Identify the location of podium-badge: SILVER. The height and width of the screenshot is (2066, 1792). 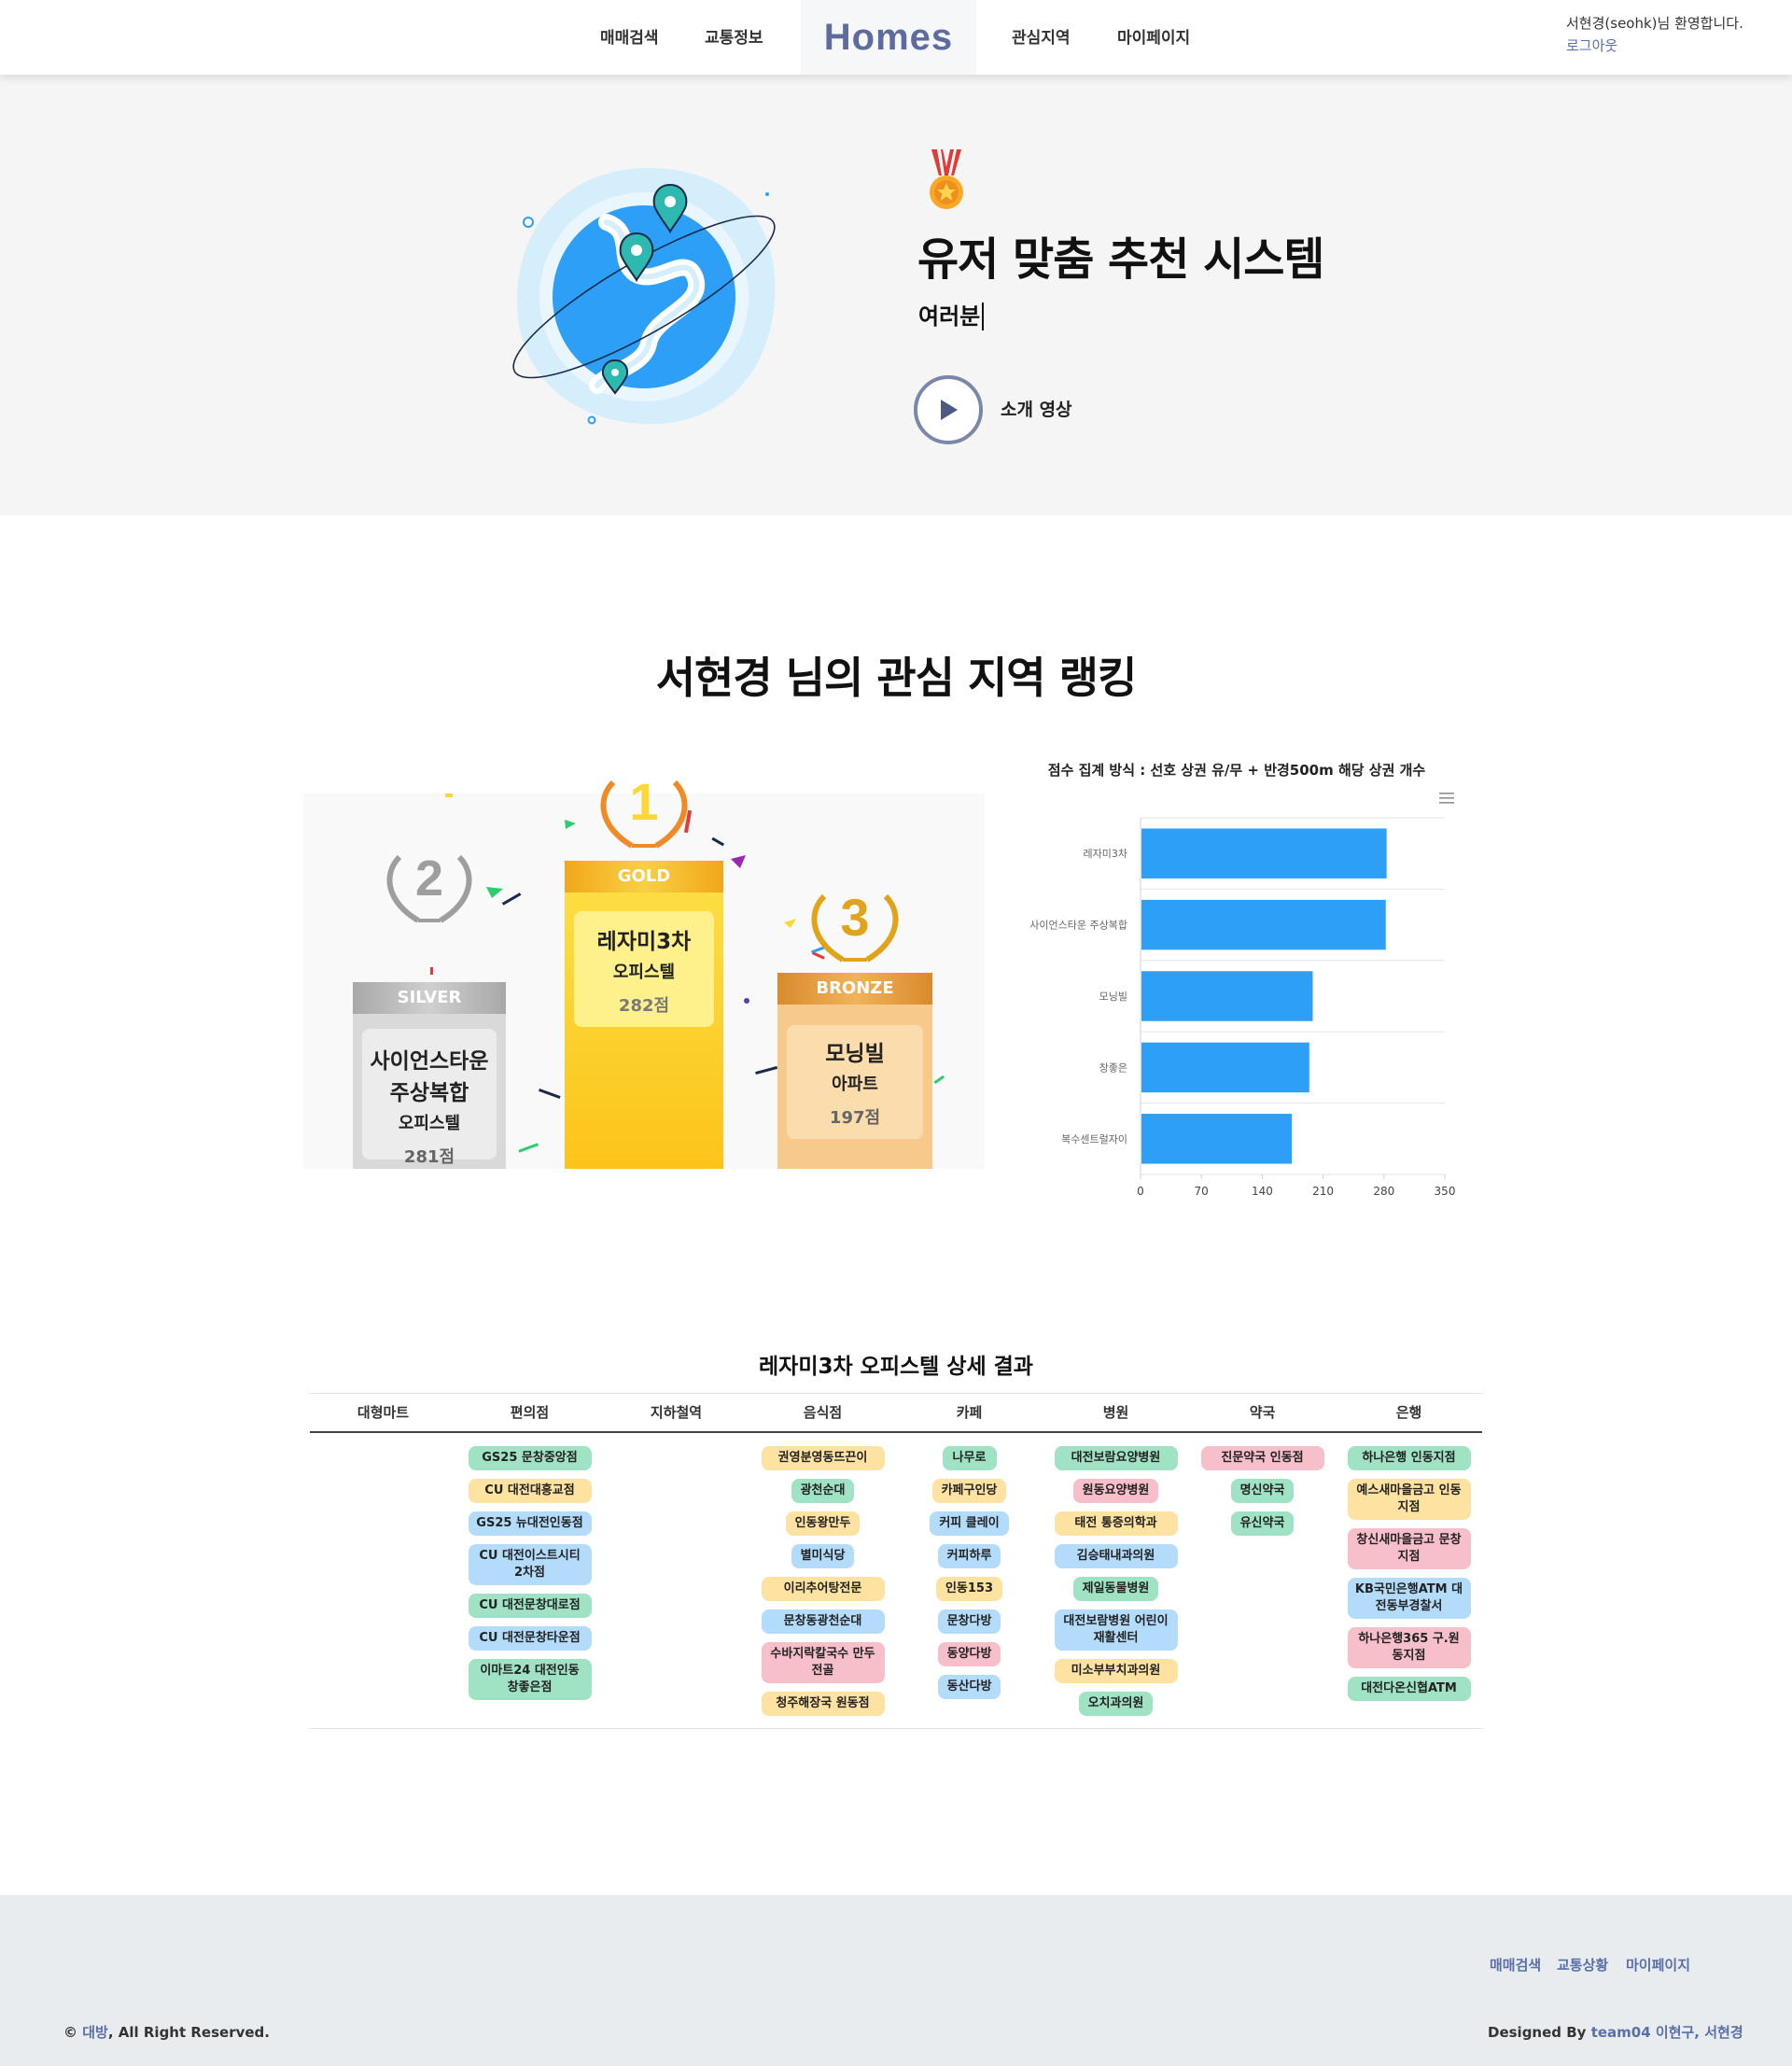
(429, 998).